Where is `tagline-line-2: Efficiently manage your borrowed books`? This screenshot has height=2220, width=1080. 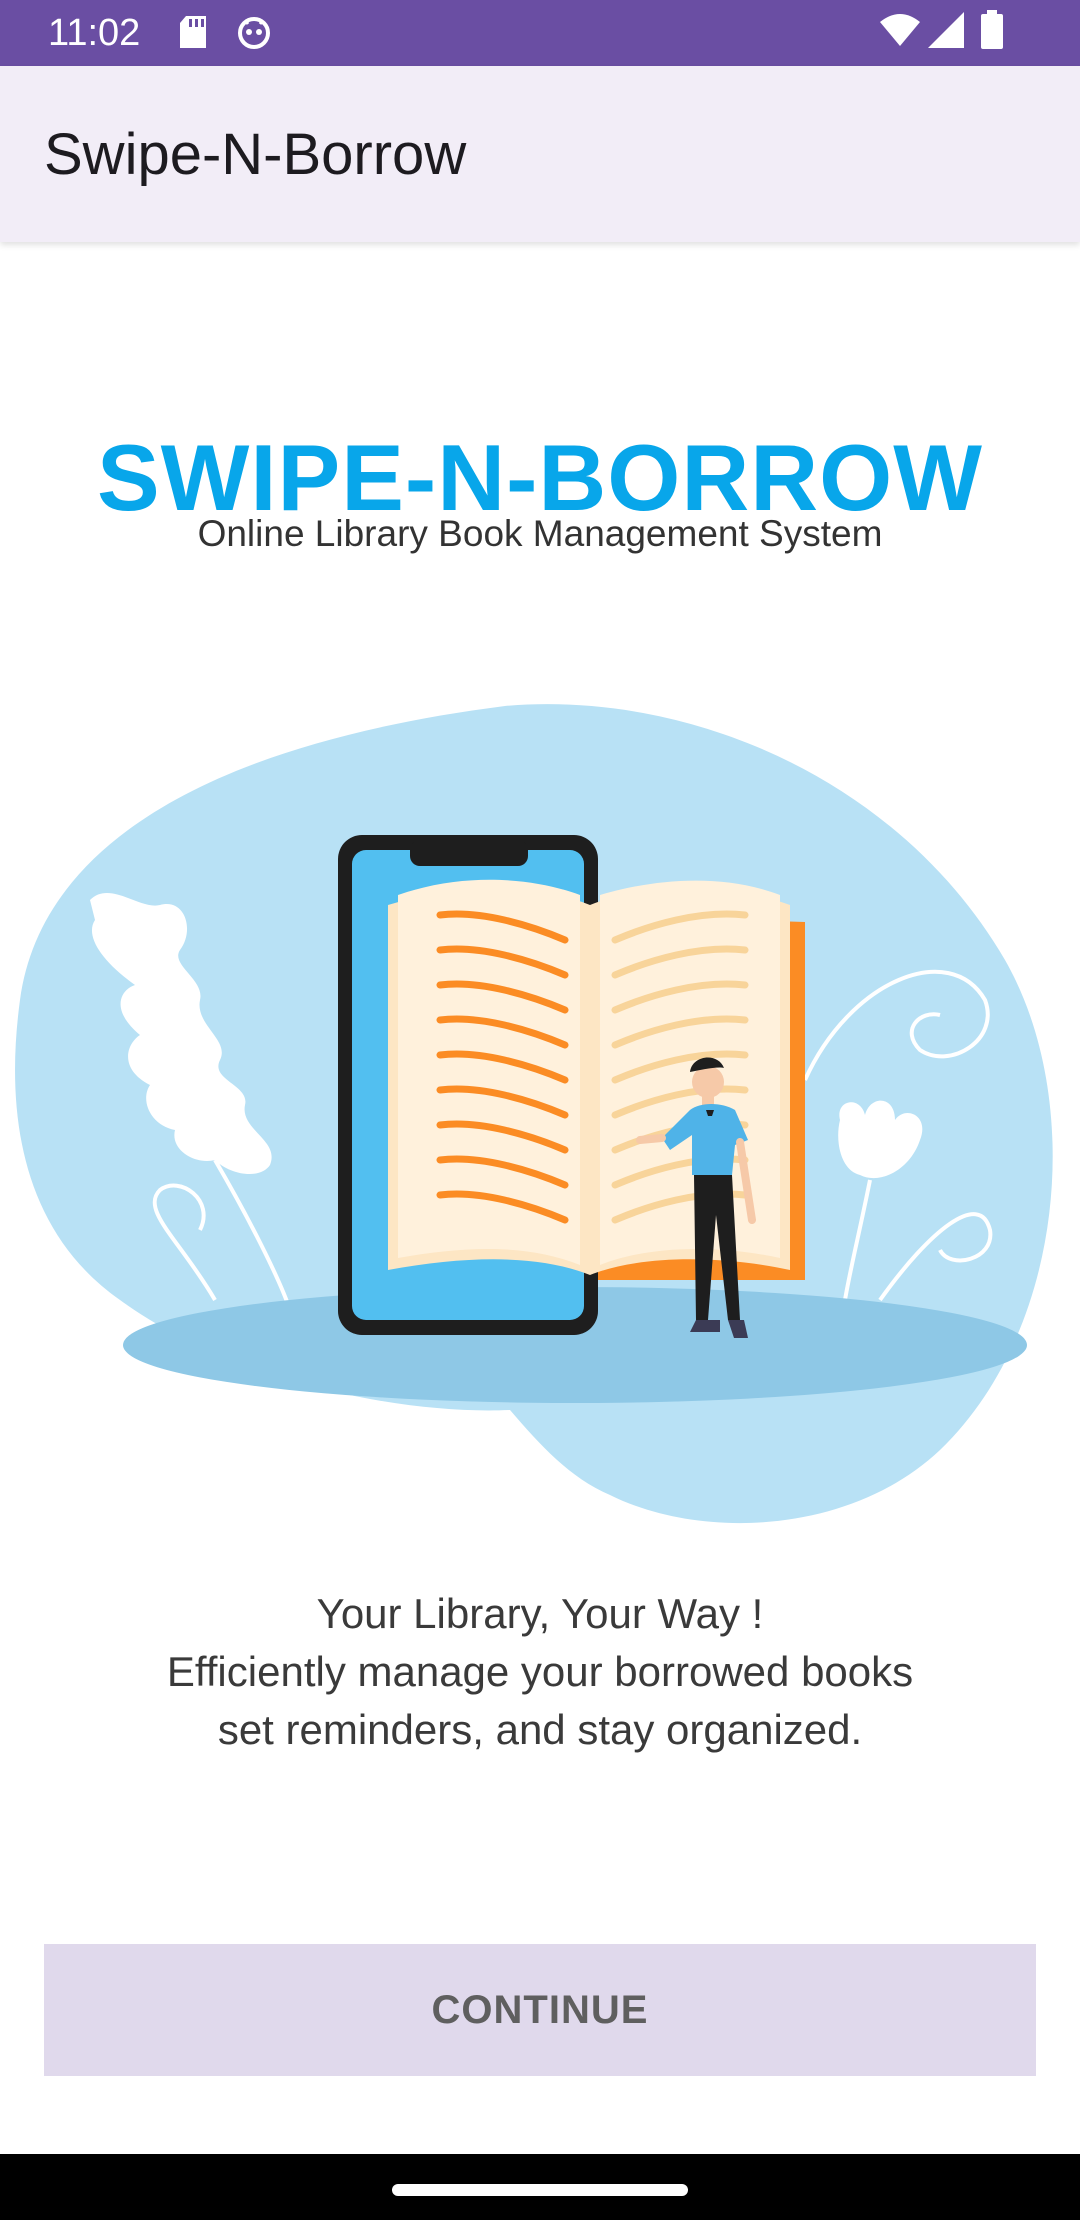 tagline-line-2: Efficiently manage your borrowed books is located at coordinates (540, 1671).